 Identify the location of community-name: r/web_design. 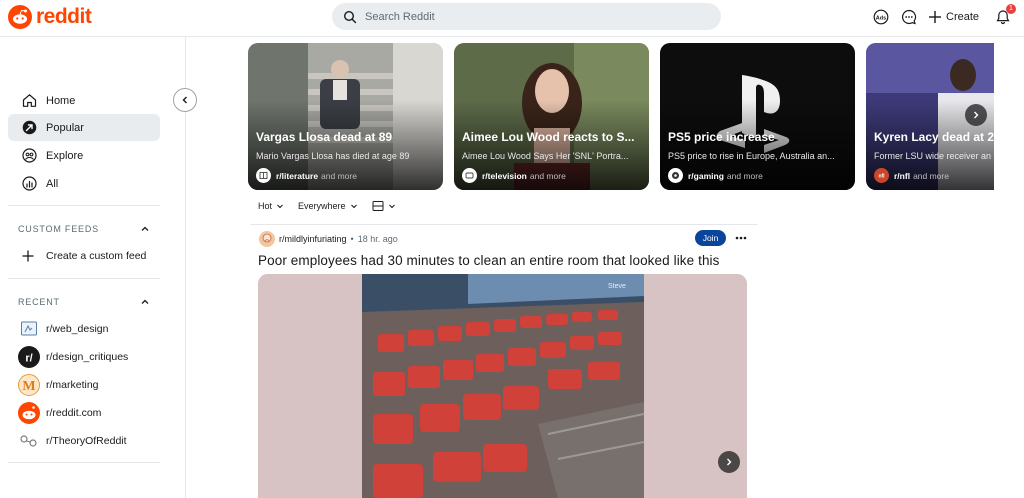
(77, 329).